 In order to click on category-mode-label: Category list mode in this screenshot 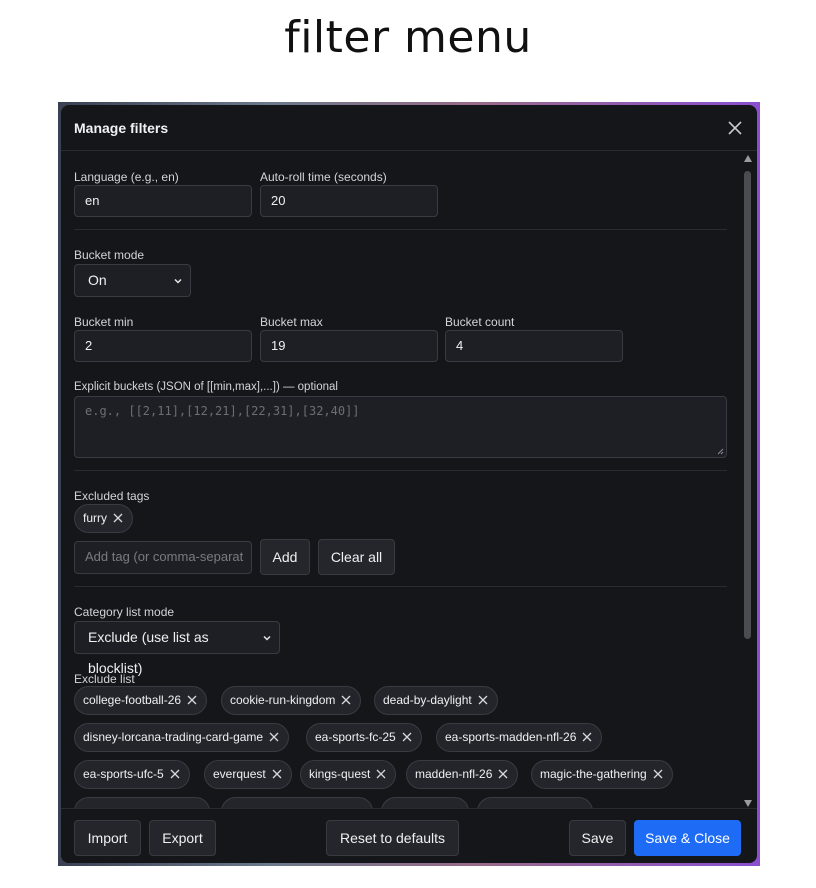, I will do `click(124, 612)`.